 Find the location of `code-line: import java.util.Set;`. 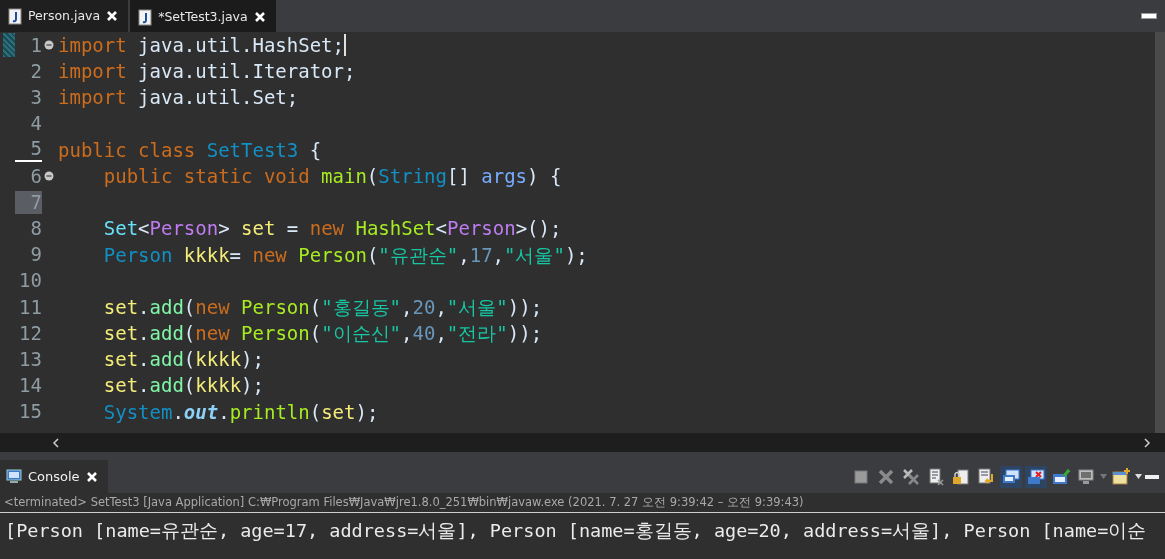

code-line: import java.util.Set; is located at coordinates (178, 98).